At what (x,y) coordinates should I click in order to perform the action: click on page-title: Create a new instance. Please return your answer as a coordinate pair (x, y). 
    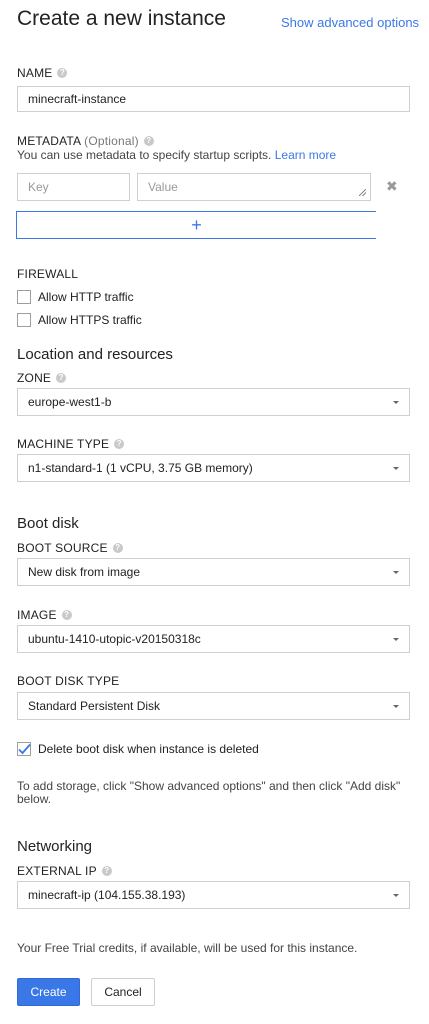
    Looking at the image, I should click on (121, 18).